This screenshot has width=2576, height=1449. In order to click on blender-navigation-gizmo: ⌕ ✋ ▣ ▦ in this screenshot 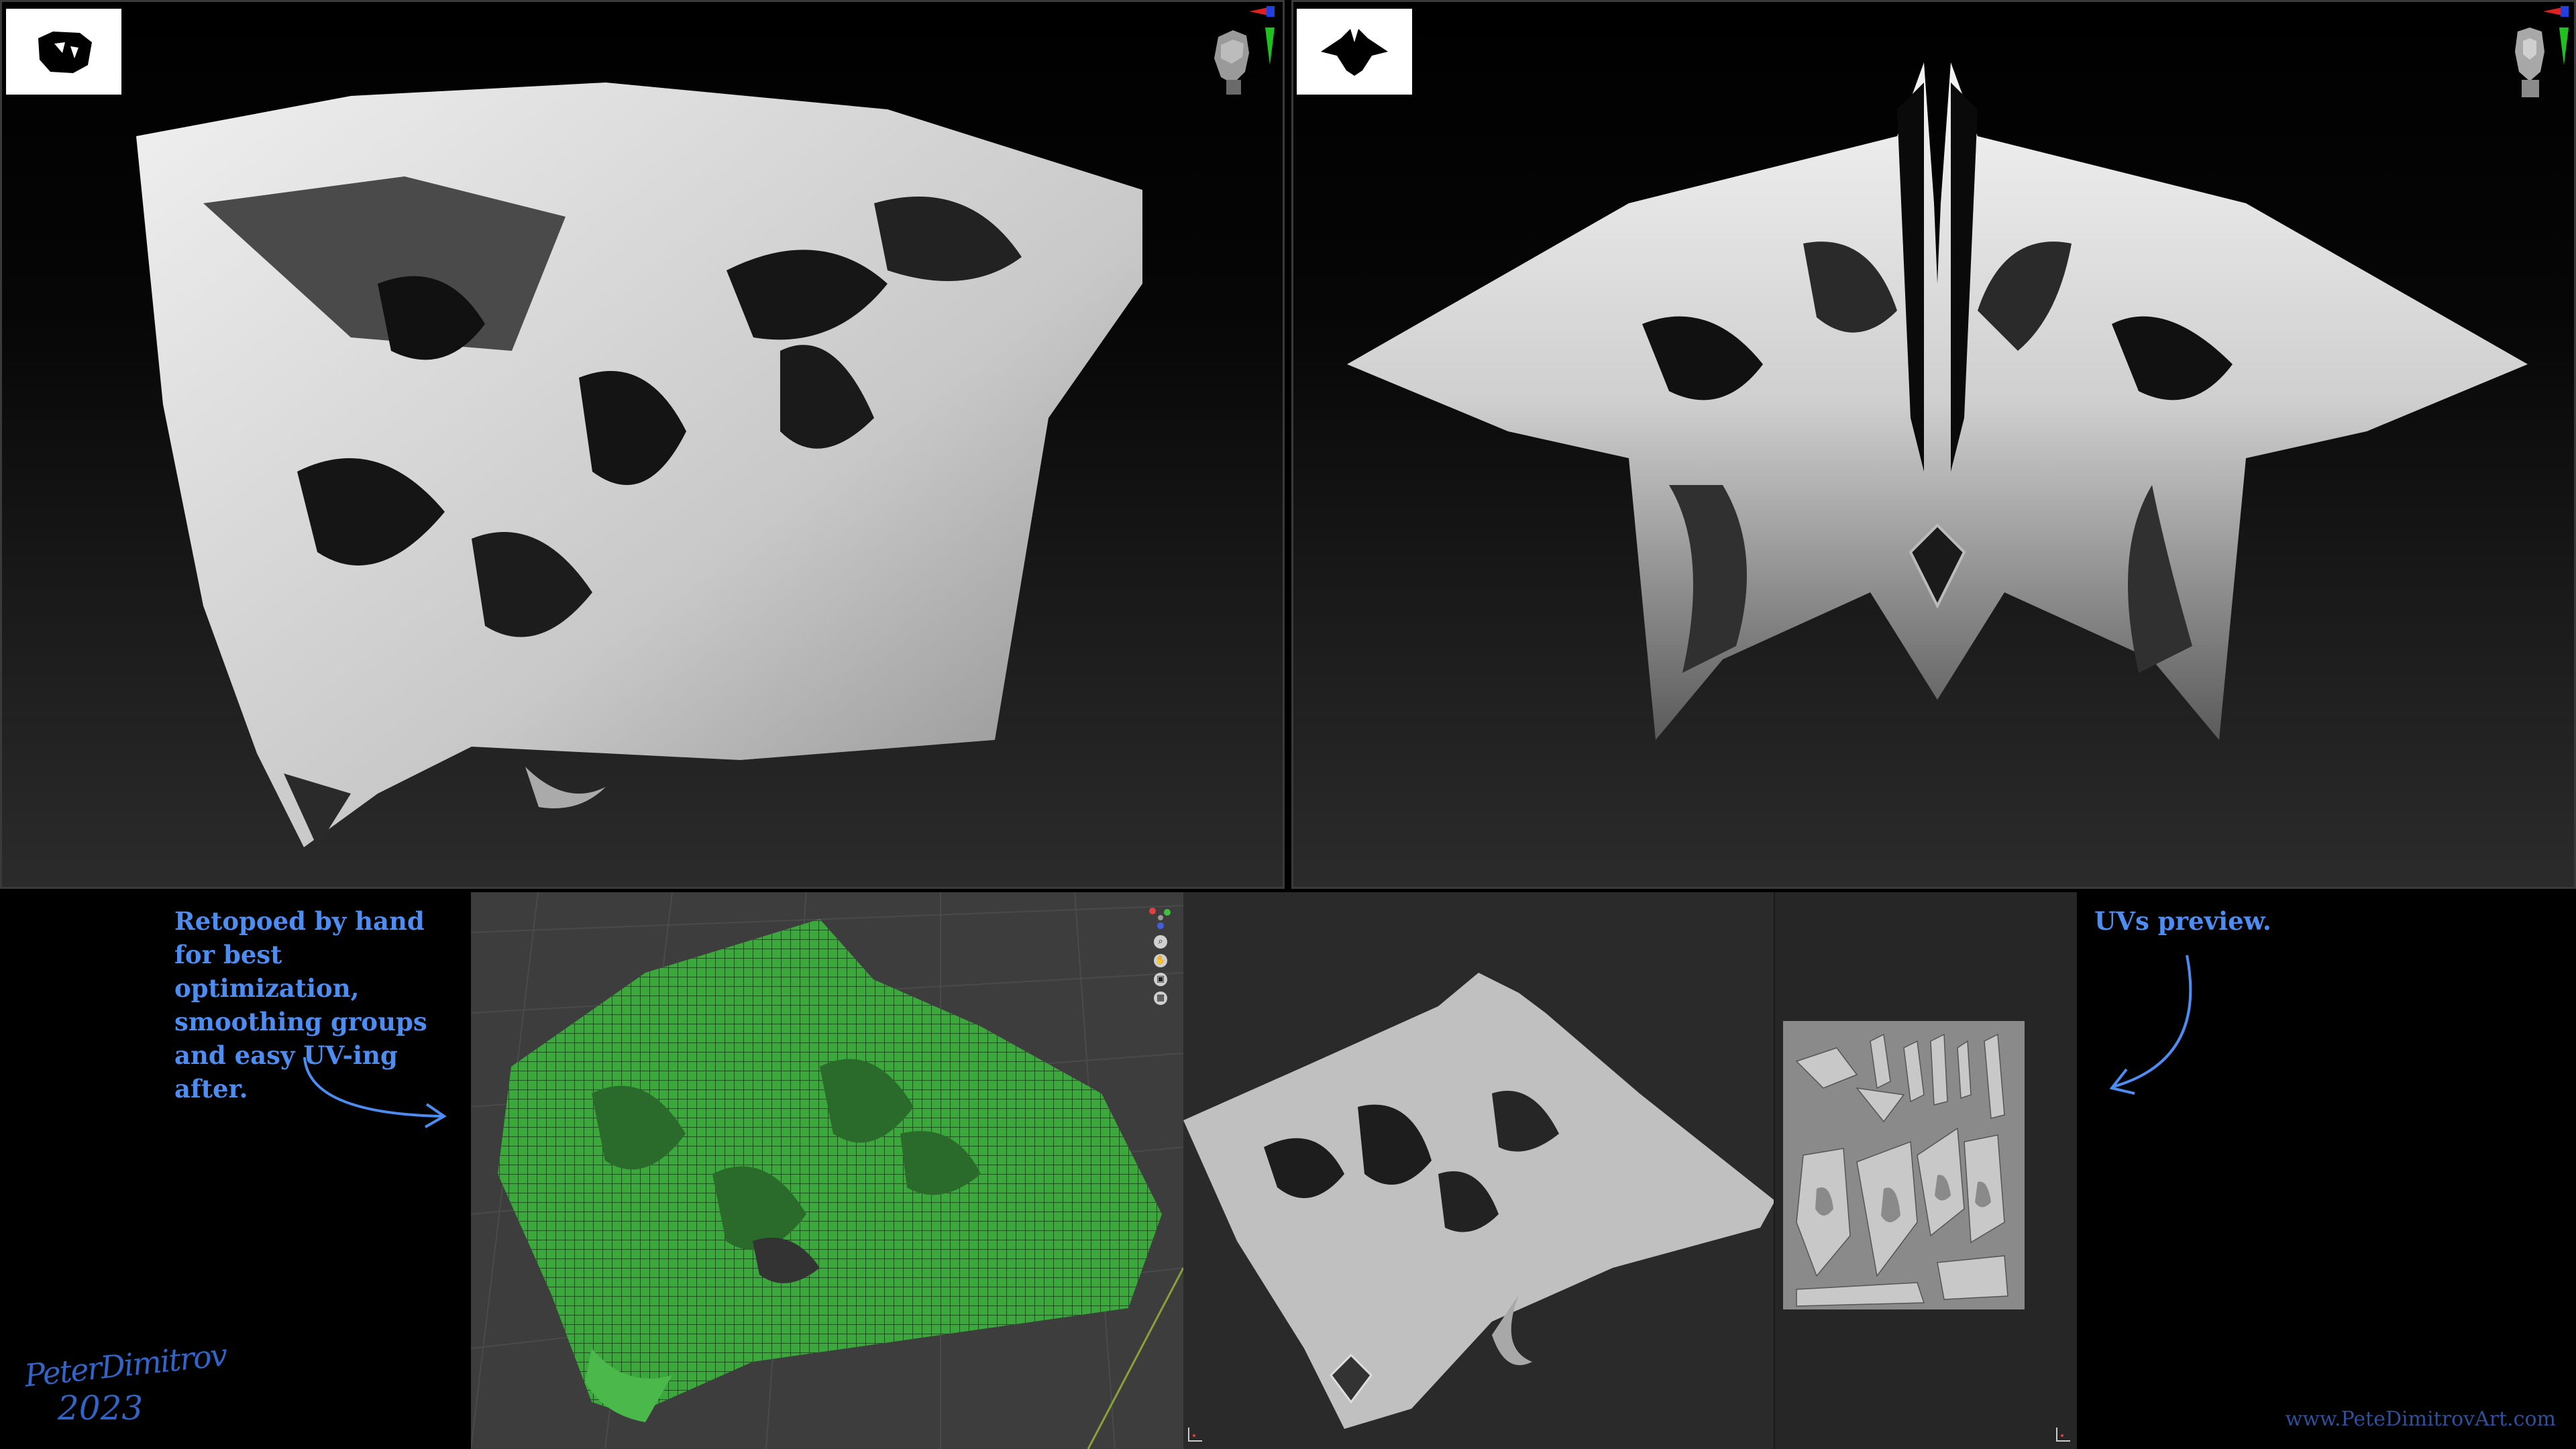, I will do `click(1160, 958)`.